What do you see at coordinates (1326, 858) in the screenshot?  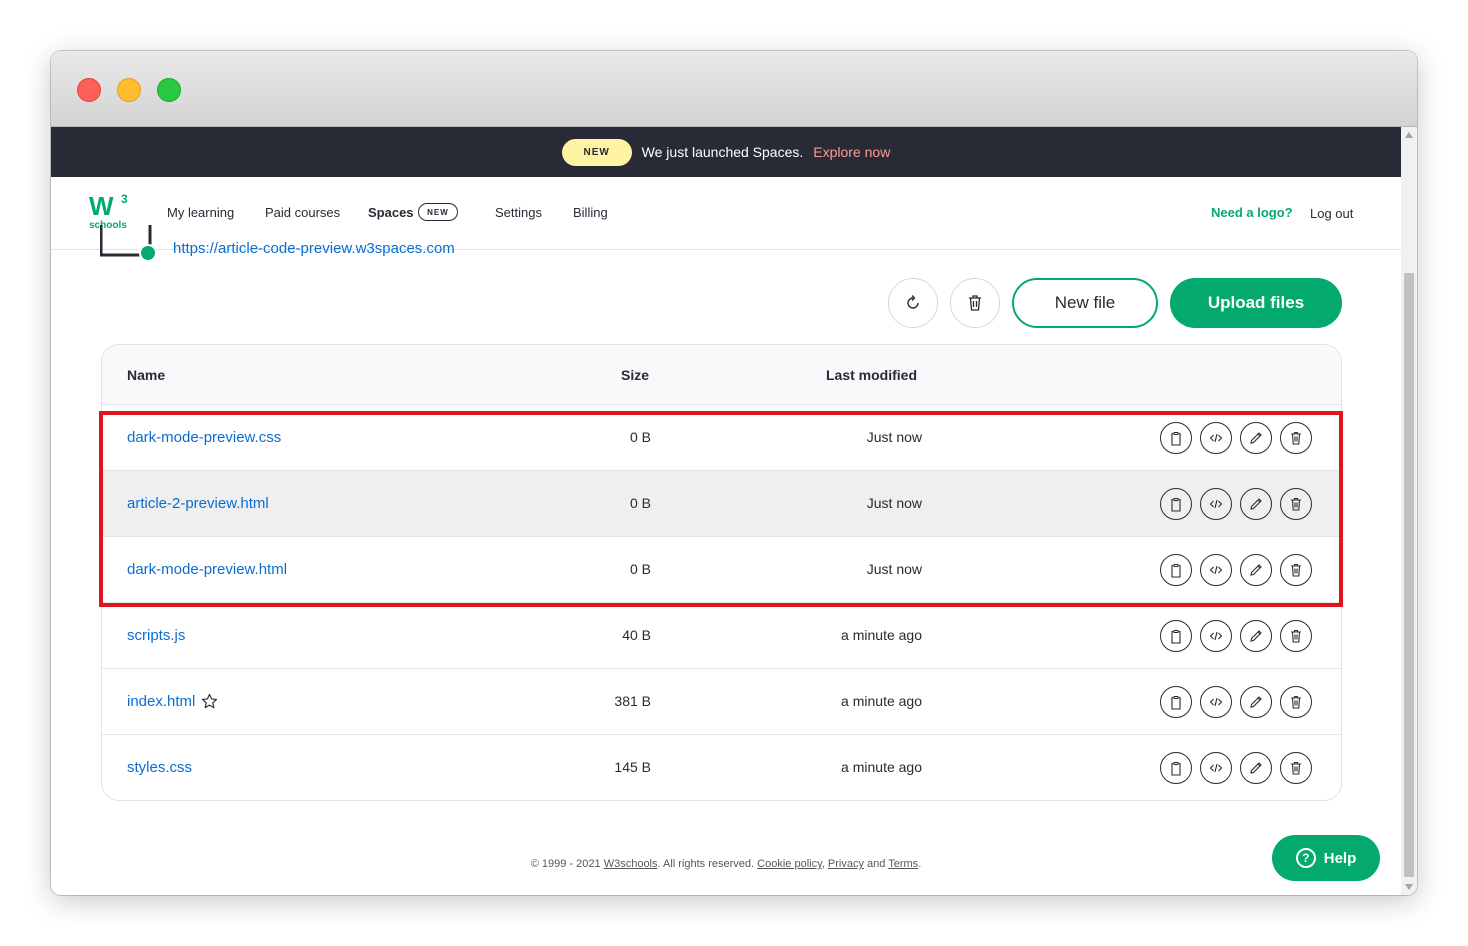 I see `help-button: ? Help` at bounding box center [1326, 858].